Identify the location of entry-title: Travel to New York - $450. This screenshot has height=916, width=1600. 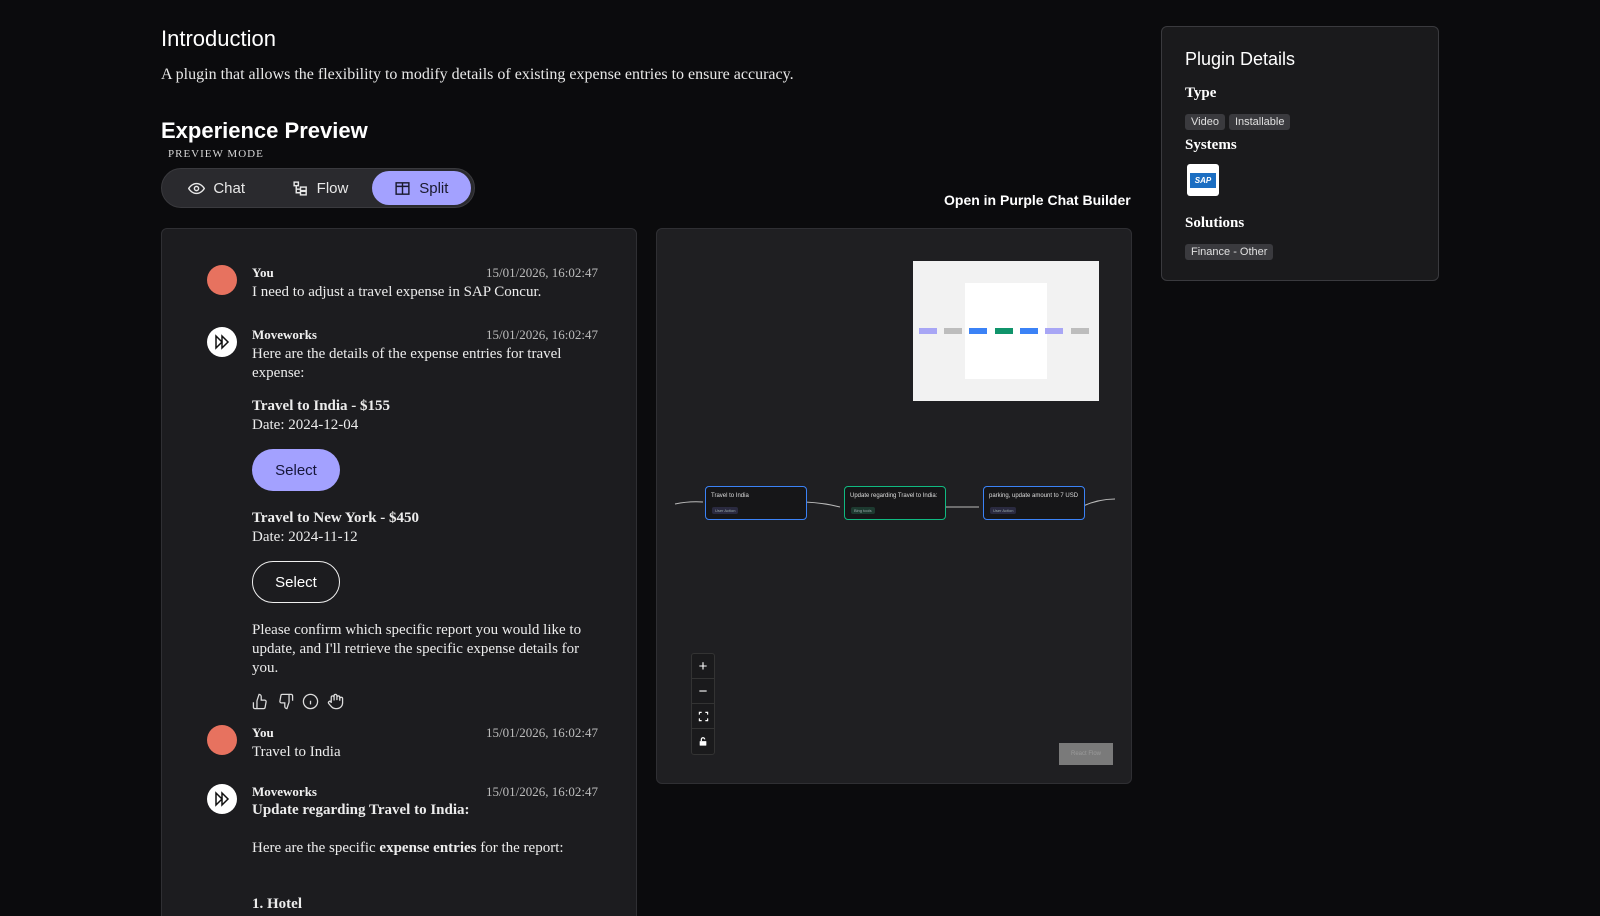
(336, 518).